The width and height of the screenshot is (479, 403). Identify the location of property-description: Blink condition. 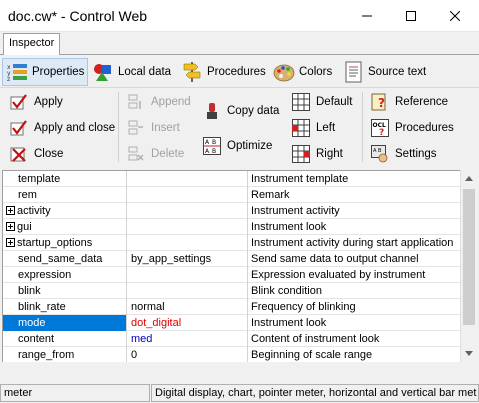
(286, 291).